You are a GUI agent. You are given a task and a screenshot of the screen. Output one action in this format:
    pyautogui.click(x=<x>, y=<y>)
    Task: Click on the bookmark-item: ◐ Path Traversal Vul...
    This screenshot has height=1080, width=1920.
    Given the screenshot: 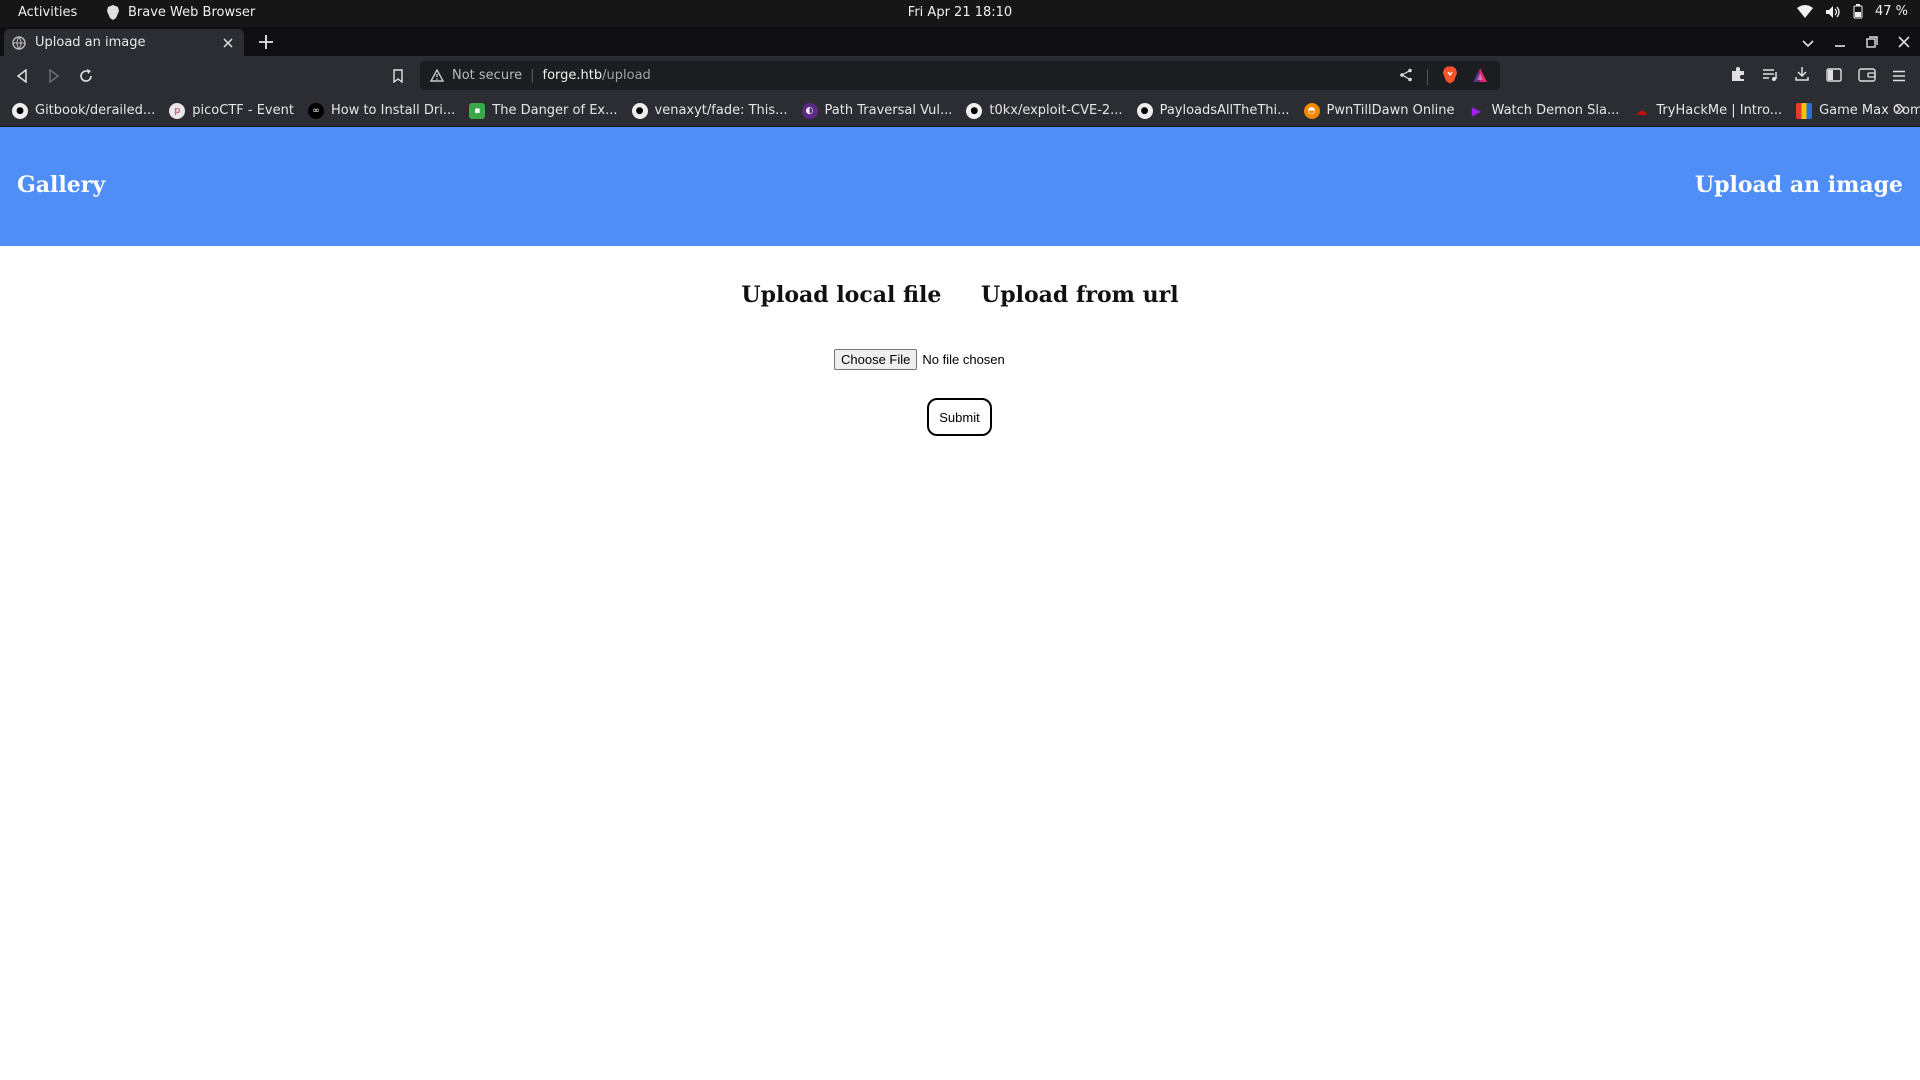 What is the action you would take?
    pyautogui.click(x=877, y=110)
    